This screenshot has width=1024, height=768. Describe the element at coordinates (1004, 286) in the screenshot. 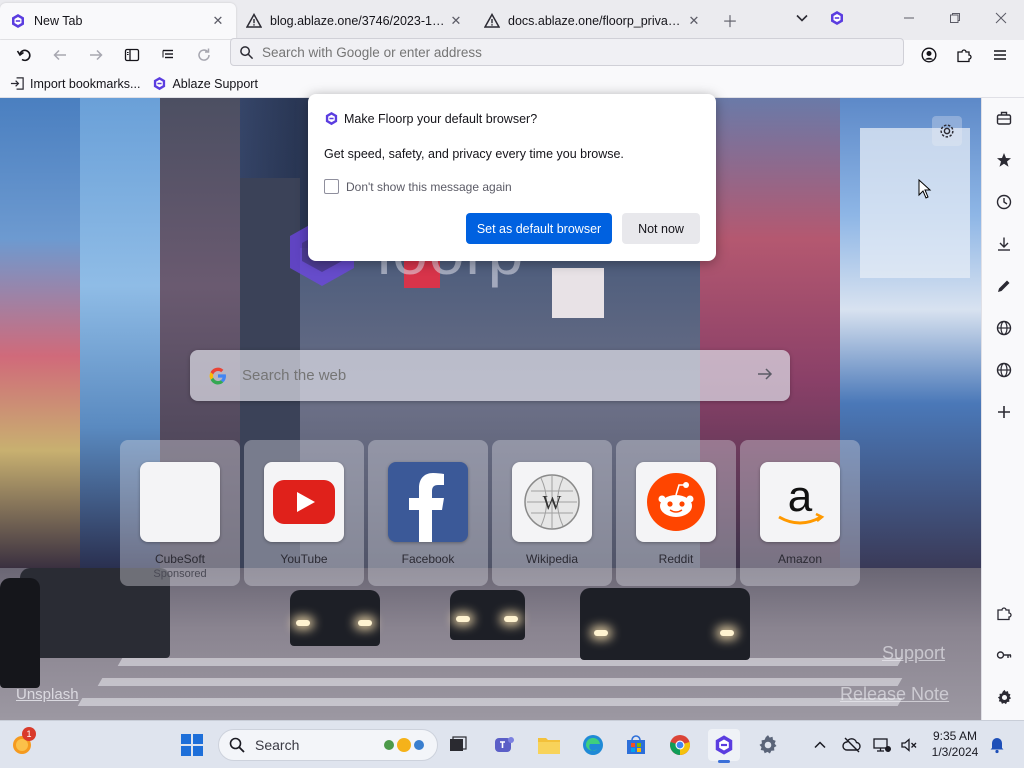

I see `pen-icon` at that location.